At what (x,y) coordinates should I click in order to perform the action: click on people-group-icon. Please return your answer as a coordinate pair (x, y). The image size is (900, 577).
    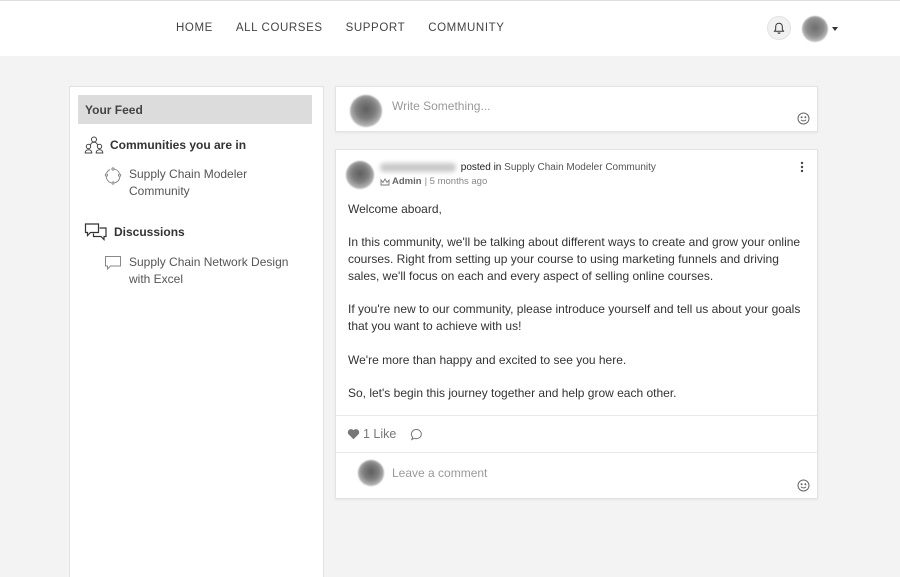
    Looking at the image, I should click on (94, 145).